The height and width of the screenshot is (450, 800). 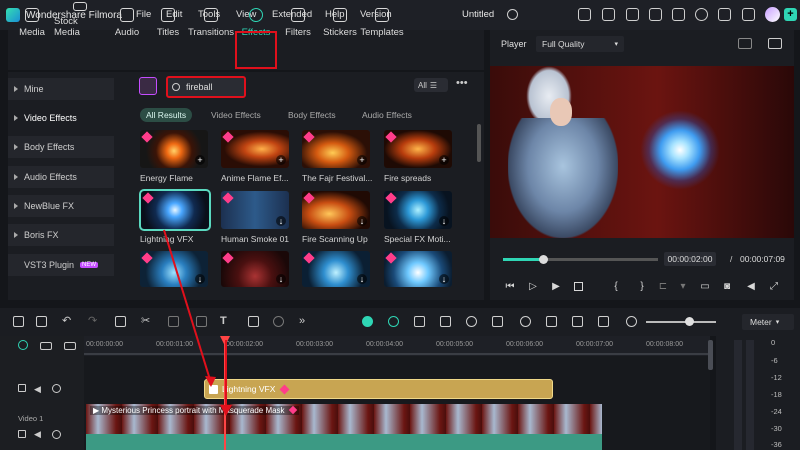 I want to click on meter-scale-label: -30, so click(x=776, y=428).